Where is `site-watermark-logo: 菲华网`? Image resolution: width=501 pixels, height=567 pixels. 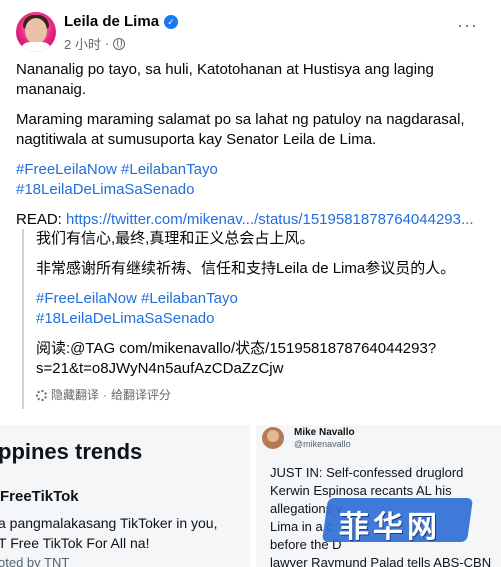
site-watermark-logo: 菲华网 is located at coordinates (397, 520).